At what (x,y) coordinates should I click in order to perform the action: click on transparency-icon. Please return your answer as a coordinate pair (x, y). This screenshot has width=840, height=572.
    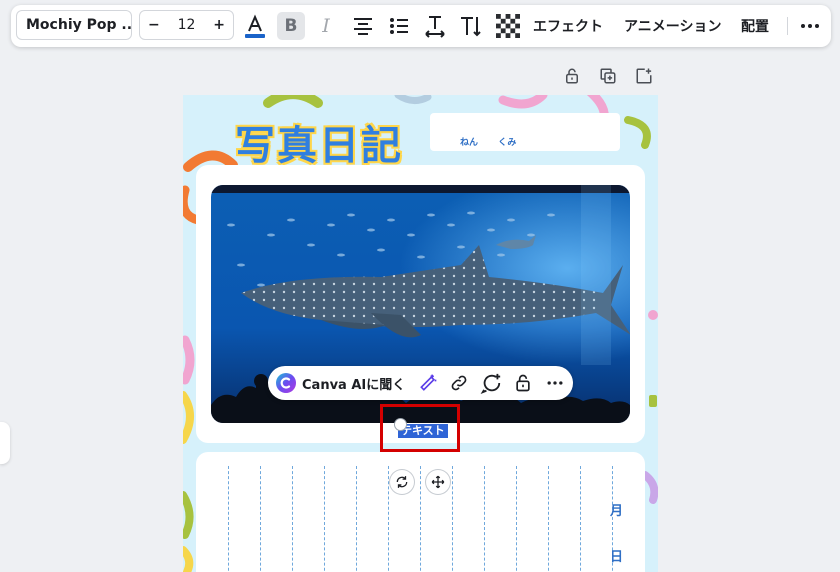
    Looking at the image, I should click on (508, 26).